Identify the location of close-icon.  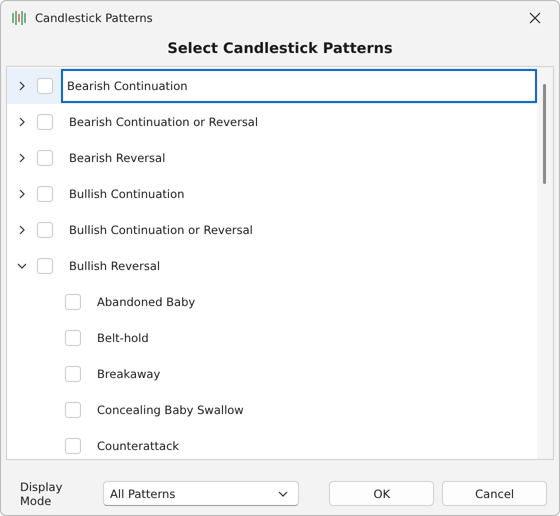
(535, 18).